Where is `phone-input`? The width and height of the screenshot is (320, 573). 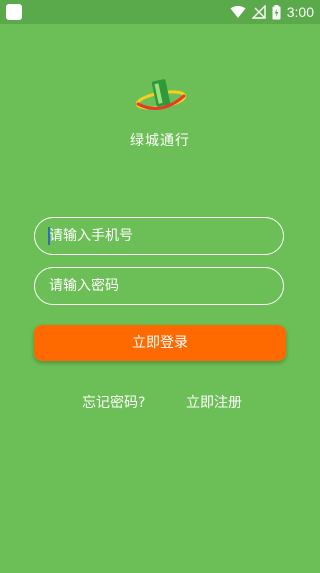
phone-input is located at coordinates (166, 236).